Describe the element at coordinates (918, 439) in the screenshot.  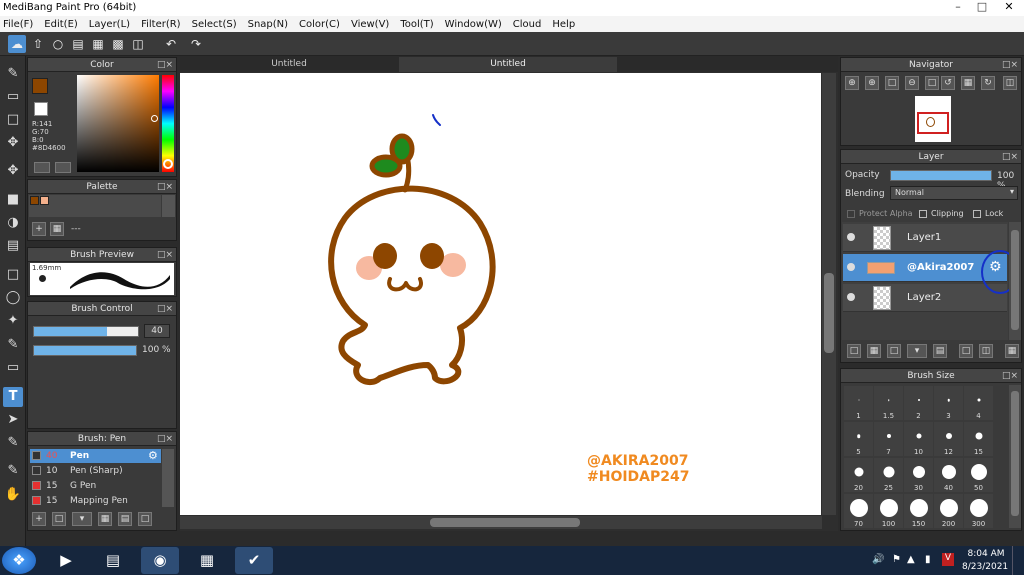
I see `brush-size-option: 10` at that location.